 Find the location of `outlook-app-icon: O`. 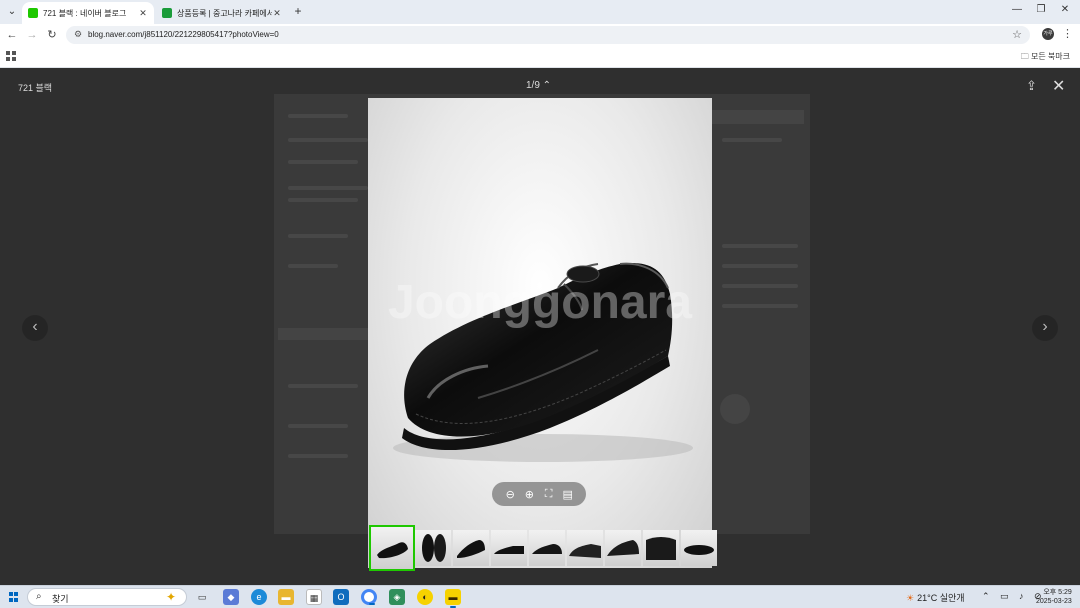

outlook-app-icon: O is located at coordinates (341, 597).